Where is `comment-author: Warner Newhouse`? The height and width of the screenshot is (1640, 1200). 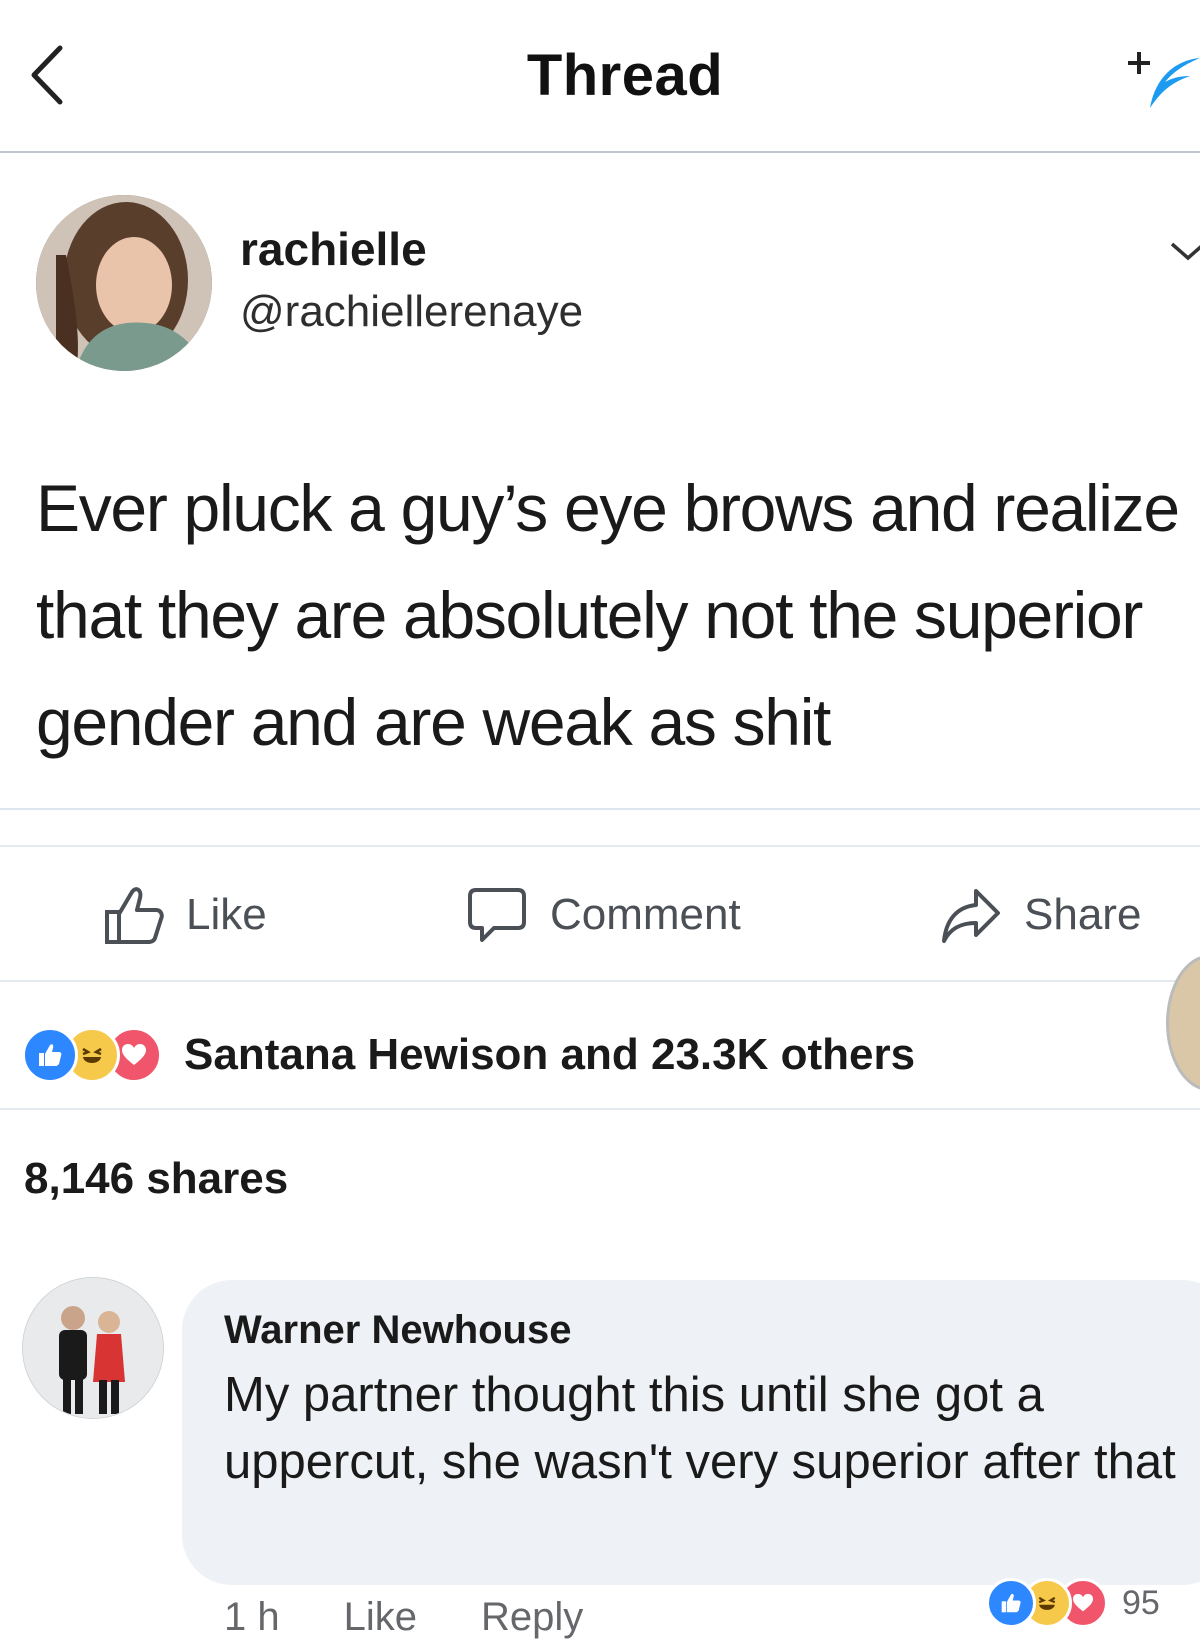
comment-author: Warner Newhouse is located at coordinates (397, 1330).